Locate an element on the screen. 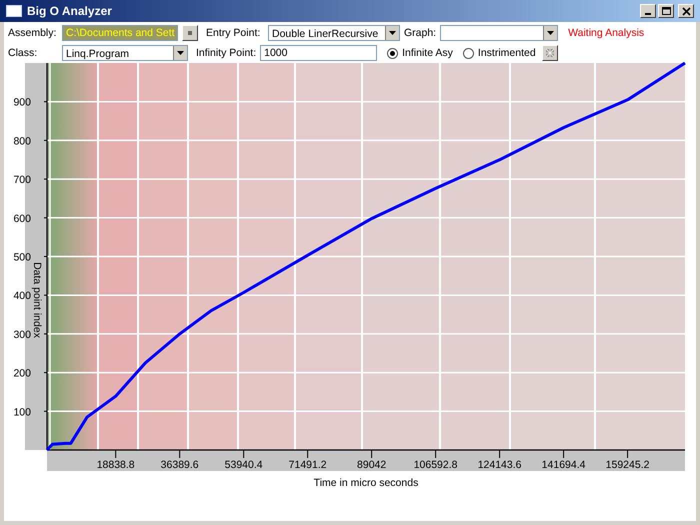  settings-button is located at coordinates (550, 53).